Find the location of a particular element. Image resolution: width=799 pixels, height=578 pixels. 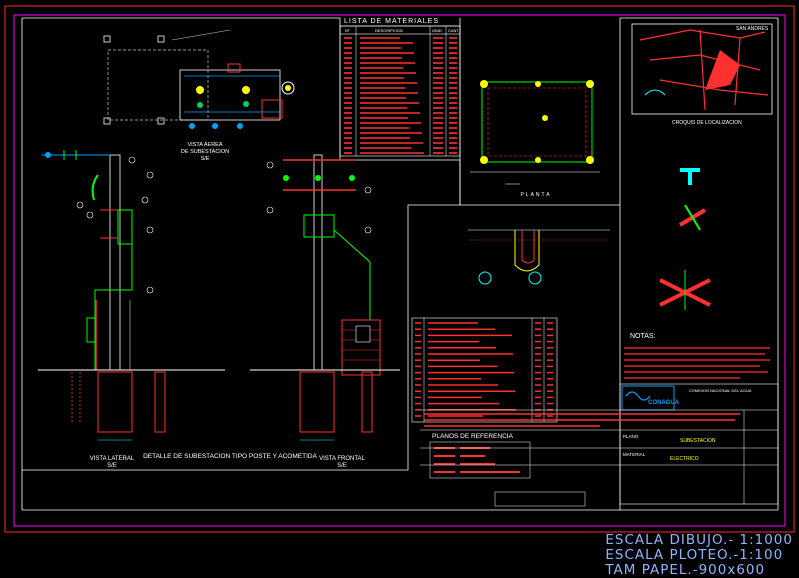

plano-label: PLANO is located at coordinates (631, 436).